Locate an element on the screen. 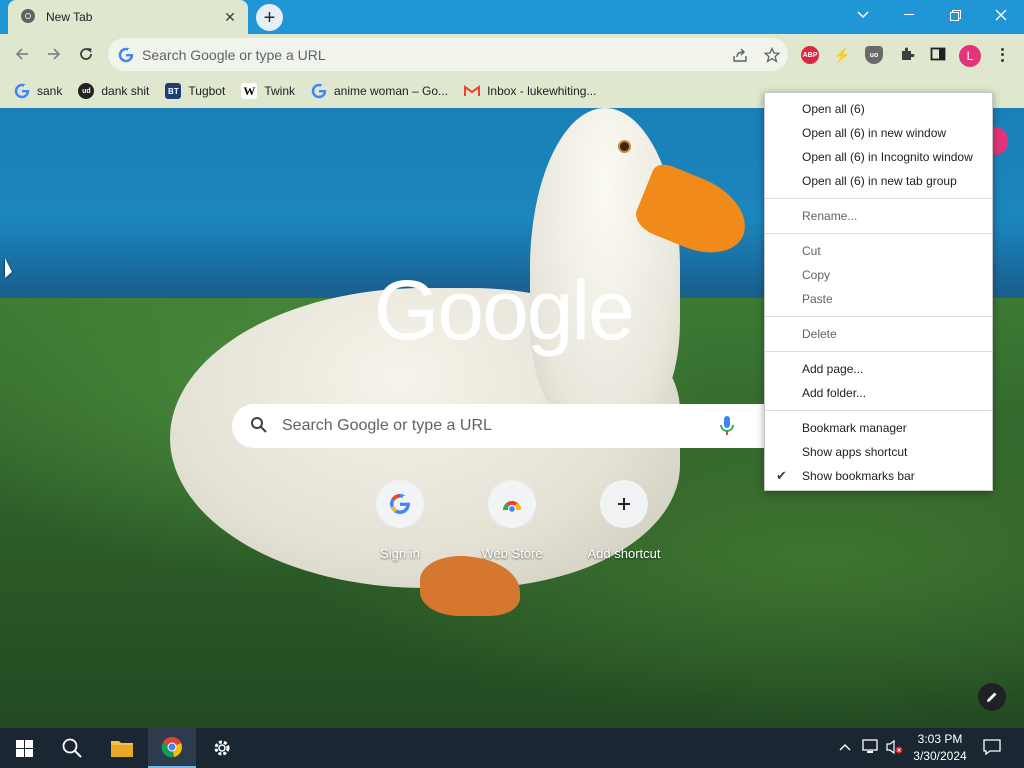 This screenshot has width=1024, height=768. shortcut-web-store: Web Store is located at coordinates (512, 520).